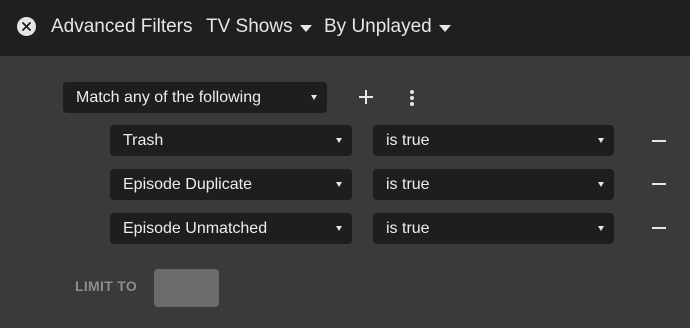  What do you see at coordinates (249, 26) in the screenshot?
I see `library-dropdown-label: TV Shows` at bounding box center [249, 26].